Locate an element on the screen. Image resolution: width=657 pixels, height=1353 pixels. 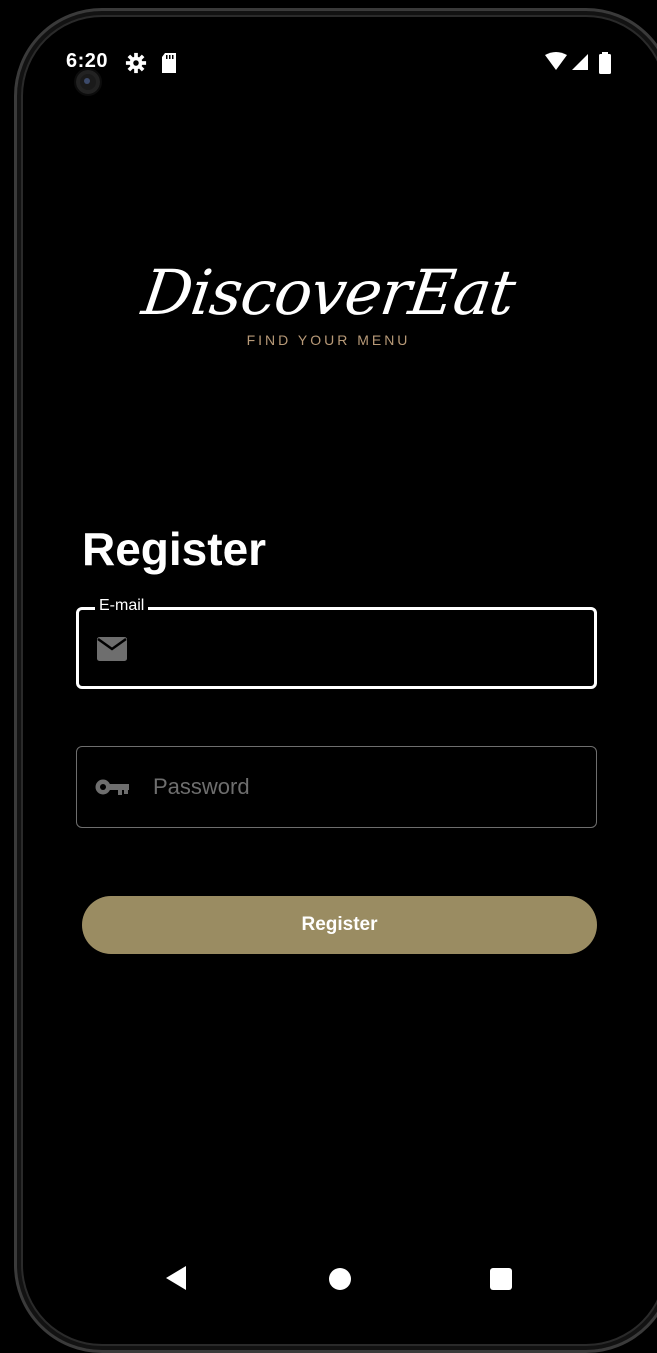
signal-icon is located at coordinates (580, 62).